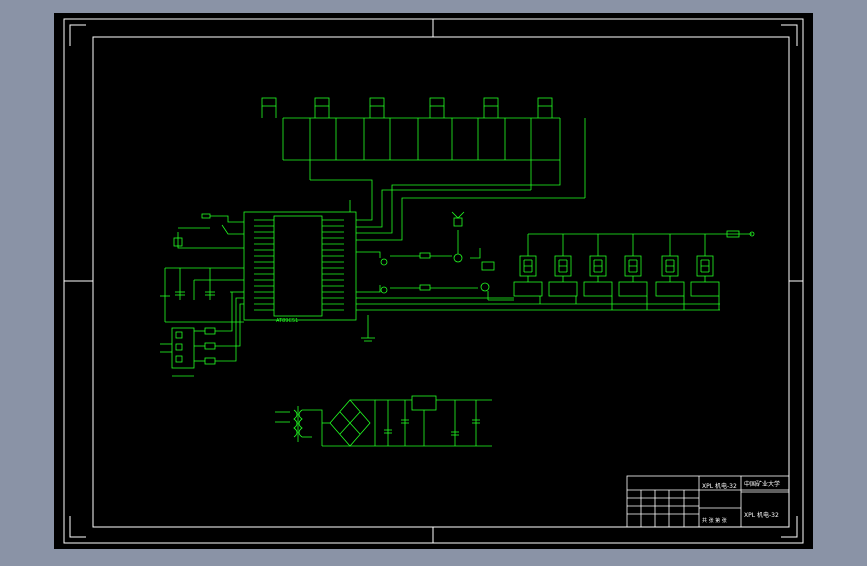  I want to click on title-block-org: 中国矿业大学, so click(762, 484).